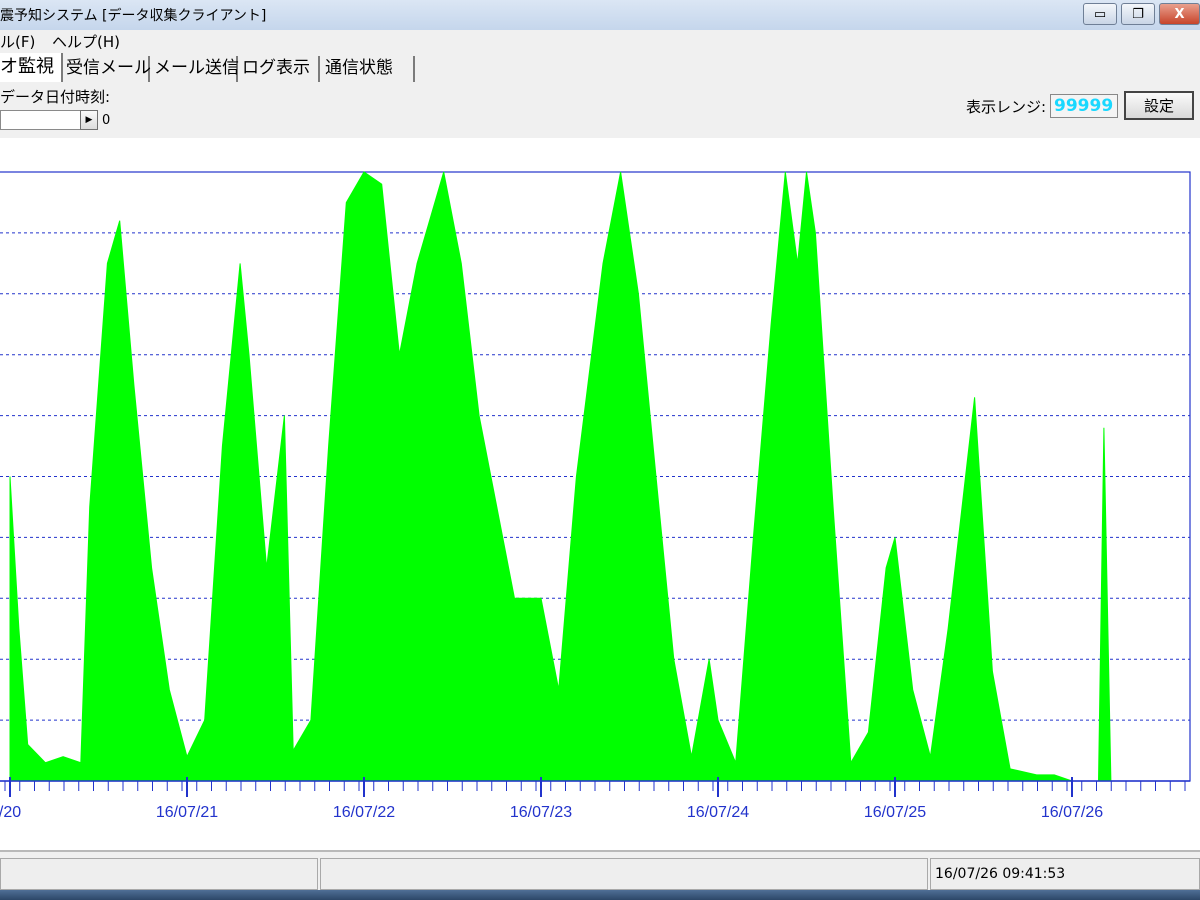  Describe the element at coordinates (1084, 106) in the screenshot. I see `range-input: 99999` at that location.